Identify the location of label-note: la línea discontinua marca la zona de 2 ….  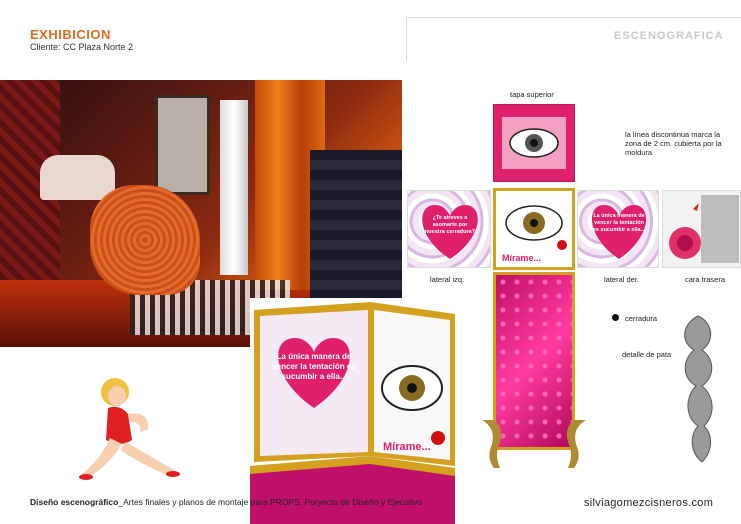
(673, 143).